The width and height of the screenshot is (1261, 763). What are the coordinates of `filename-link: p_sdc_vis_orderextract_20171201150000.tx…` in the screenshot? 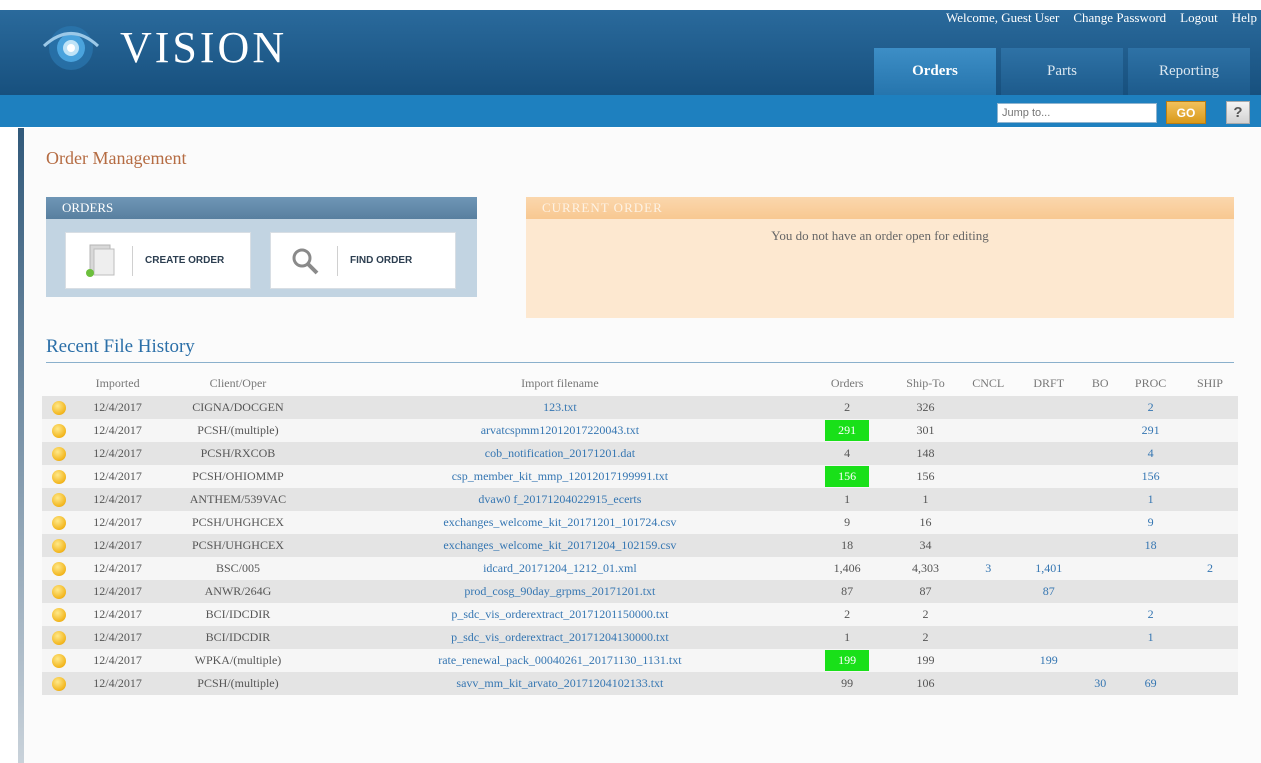 It's located at (560, 614).